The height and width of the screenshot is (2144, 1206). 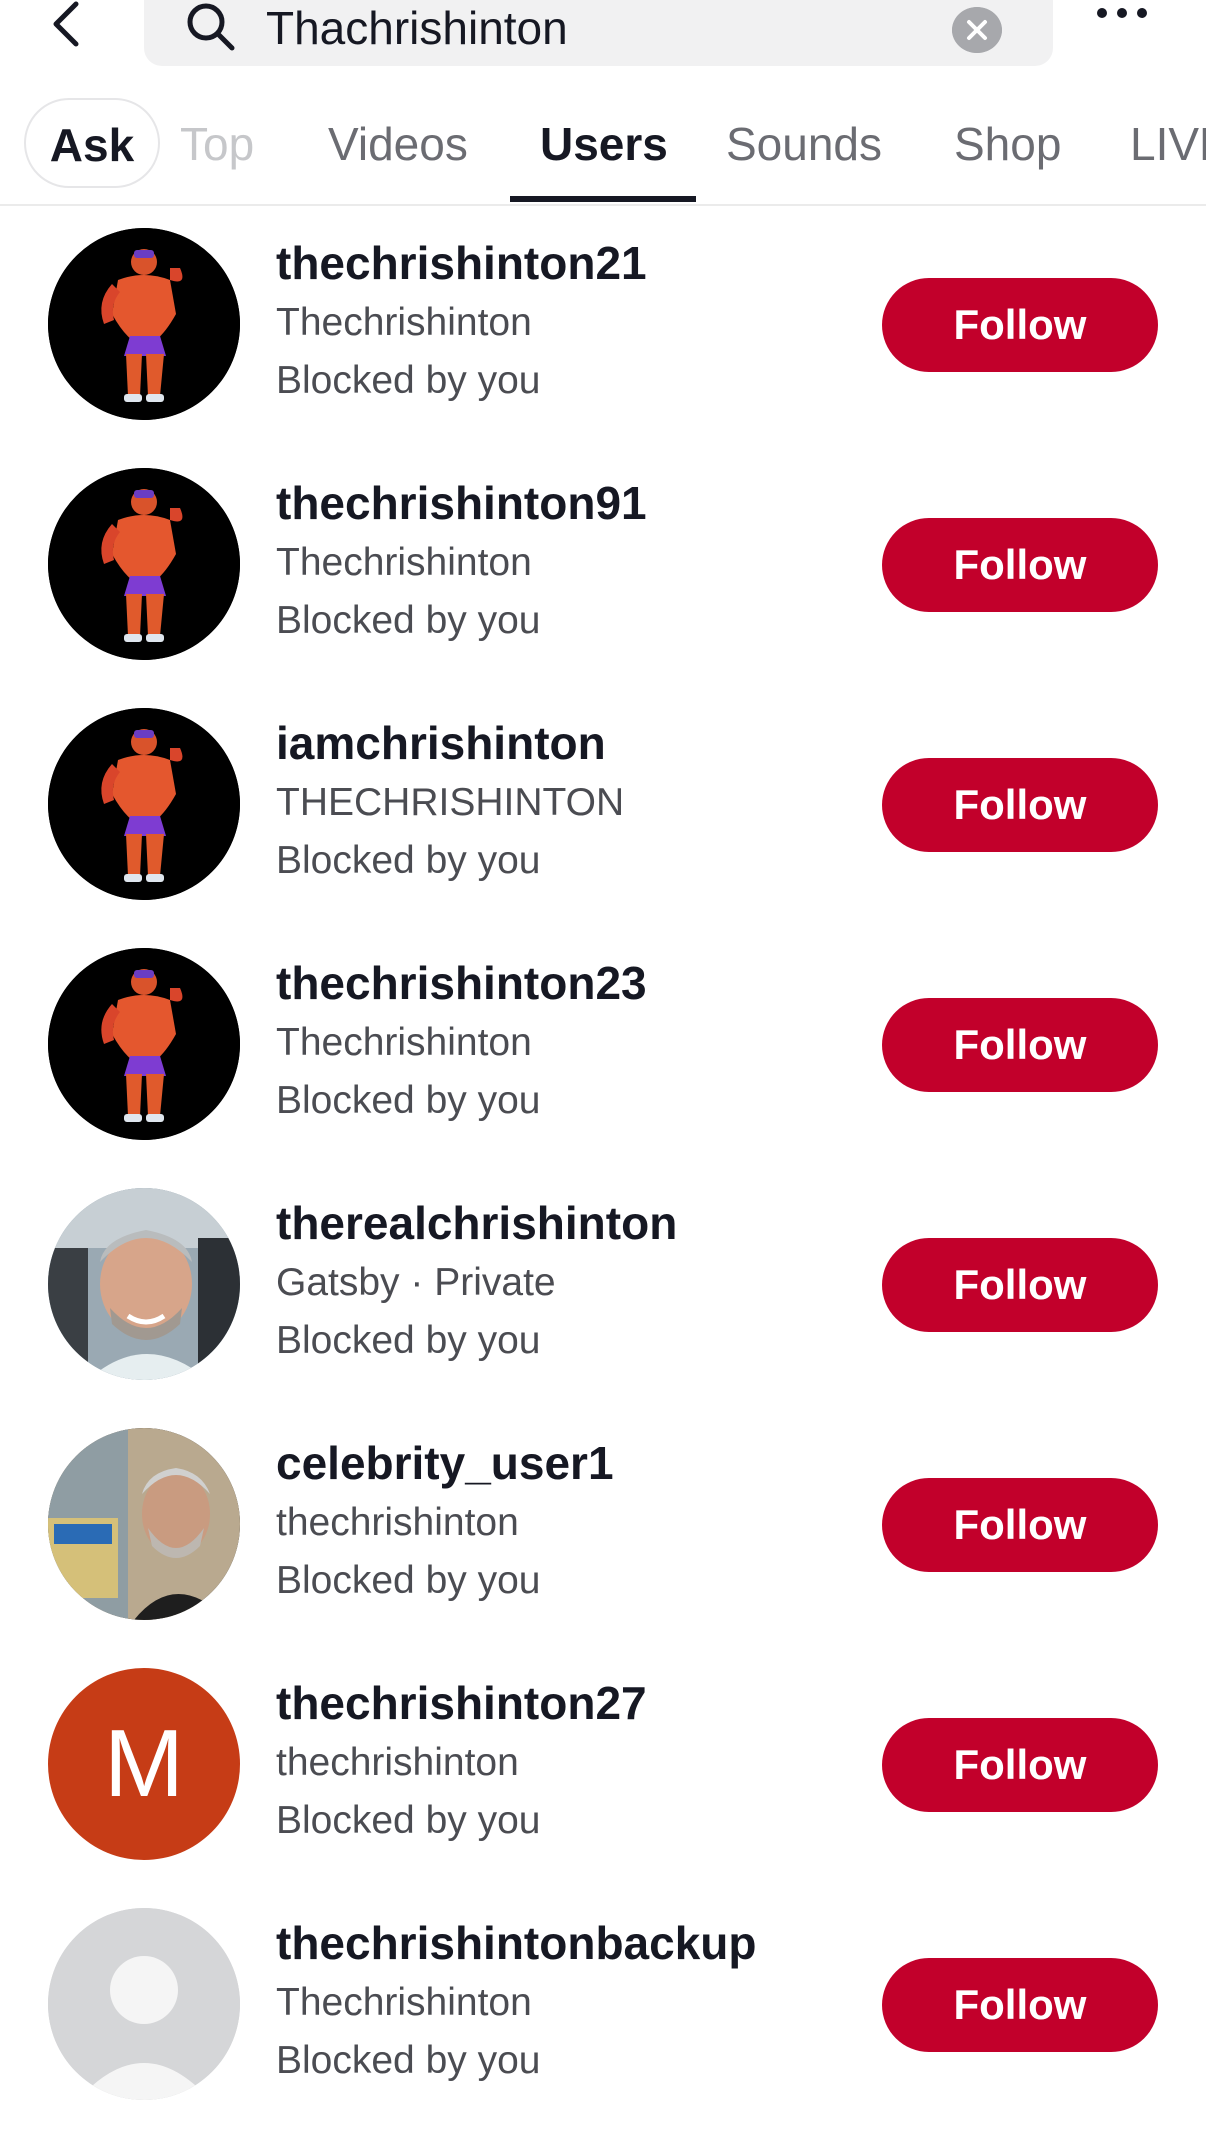 I want to click on more-options-icon, so click(x=1124, y=18).